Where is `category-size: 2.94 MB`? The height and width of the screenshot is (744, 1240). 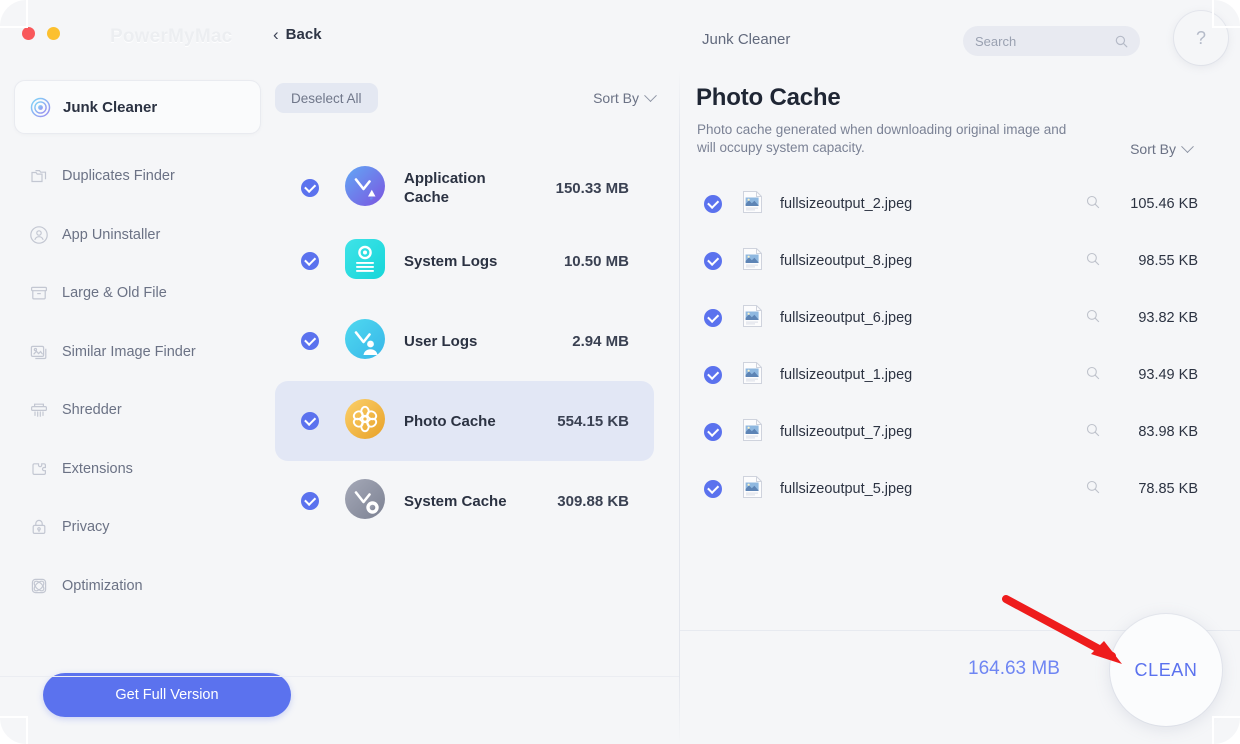
category-size: 2.94 MB is located at coordinates (600, 341).